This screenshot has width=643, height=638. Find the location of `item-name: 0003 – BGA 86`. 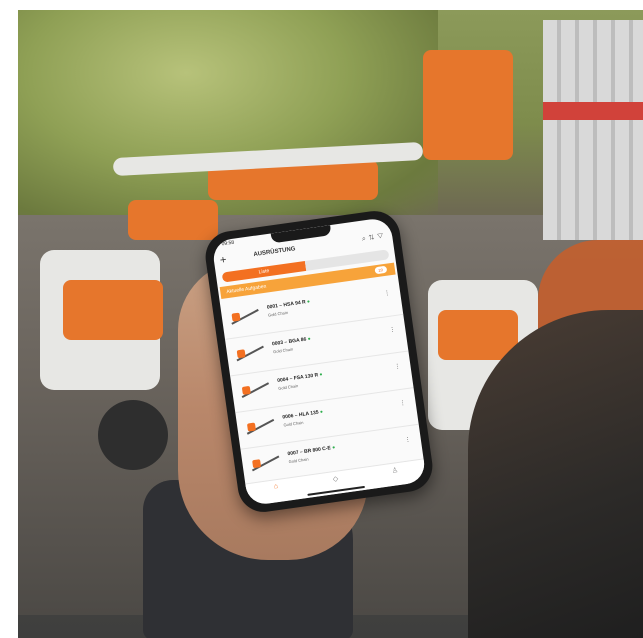

item-name: 0003 – BGA 86 is located at coordinates (289, 342).